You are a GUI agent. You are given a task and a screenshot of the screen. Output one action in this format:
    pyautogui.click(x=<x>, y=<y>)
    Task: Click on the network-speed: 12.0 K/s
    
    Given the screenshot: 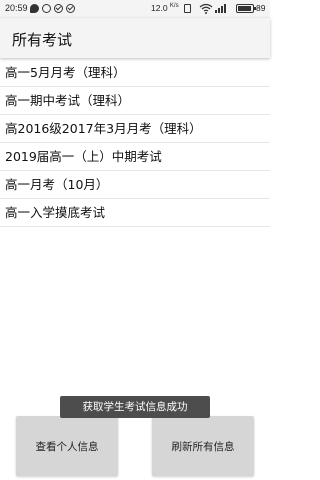 What is the action you would take?
    pyautogui.click(x=165, y=8)
    